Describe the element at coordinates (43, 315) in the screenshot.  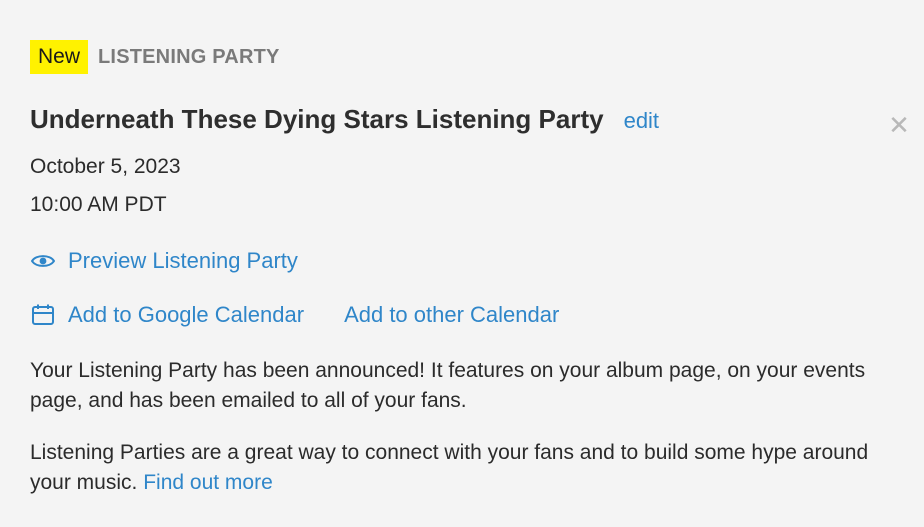
I see `calendar-icon` at that location.